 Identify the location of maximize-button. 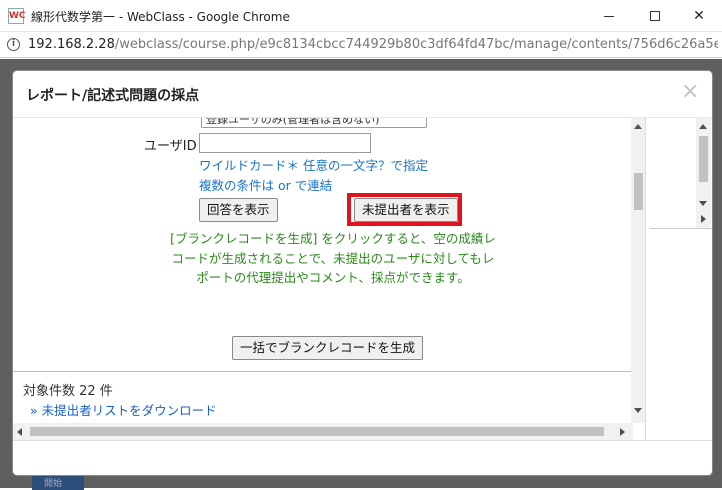
(655, 16).